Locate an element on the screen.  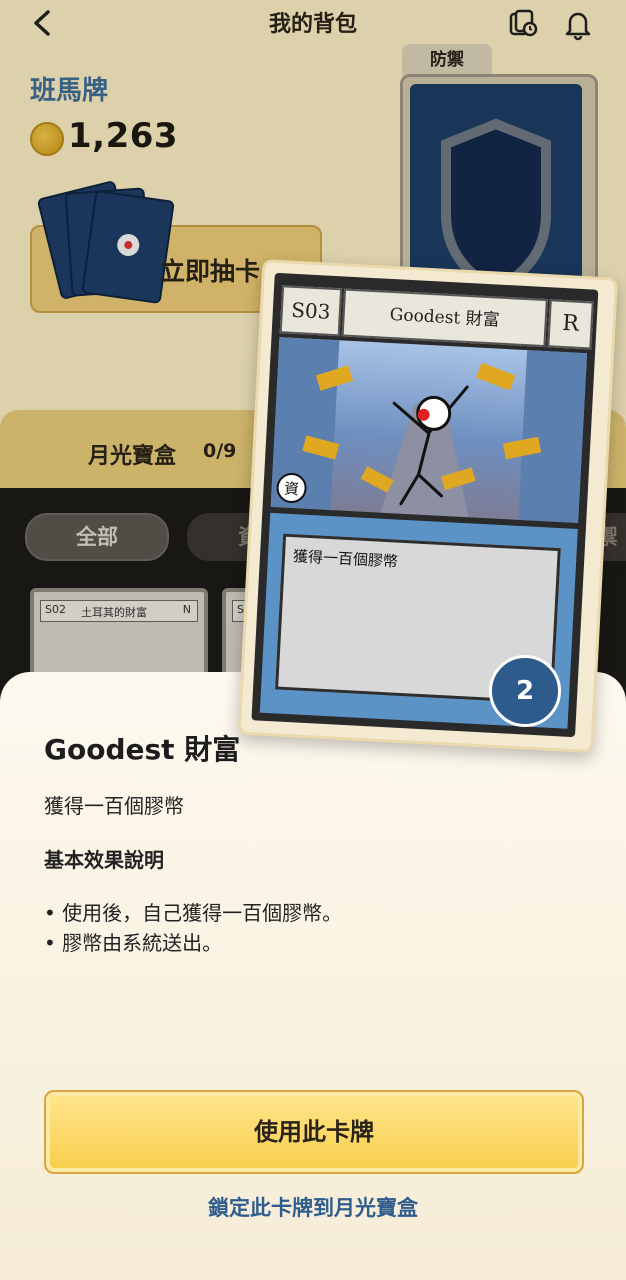
effect-item: 使用後，自己獲得一百個膠幣。 is located at coordinates (193, 913).